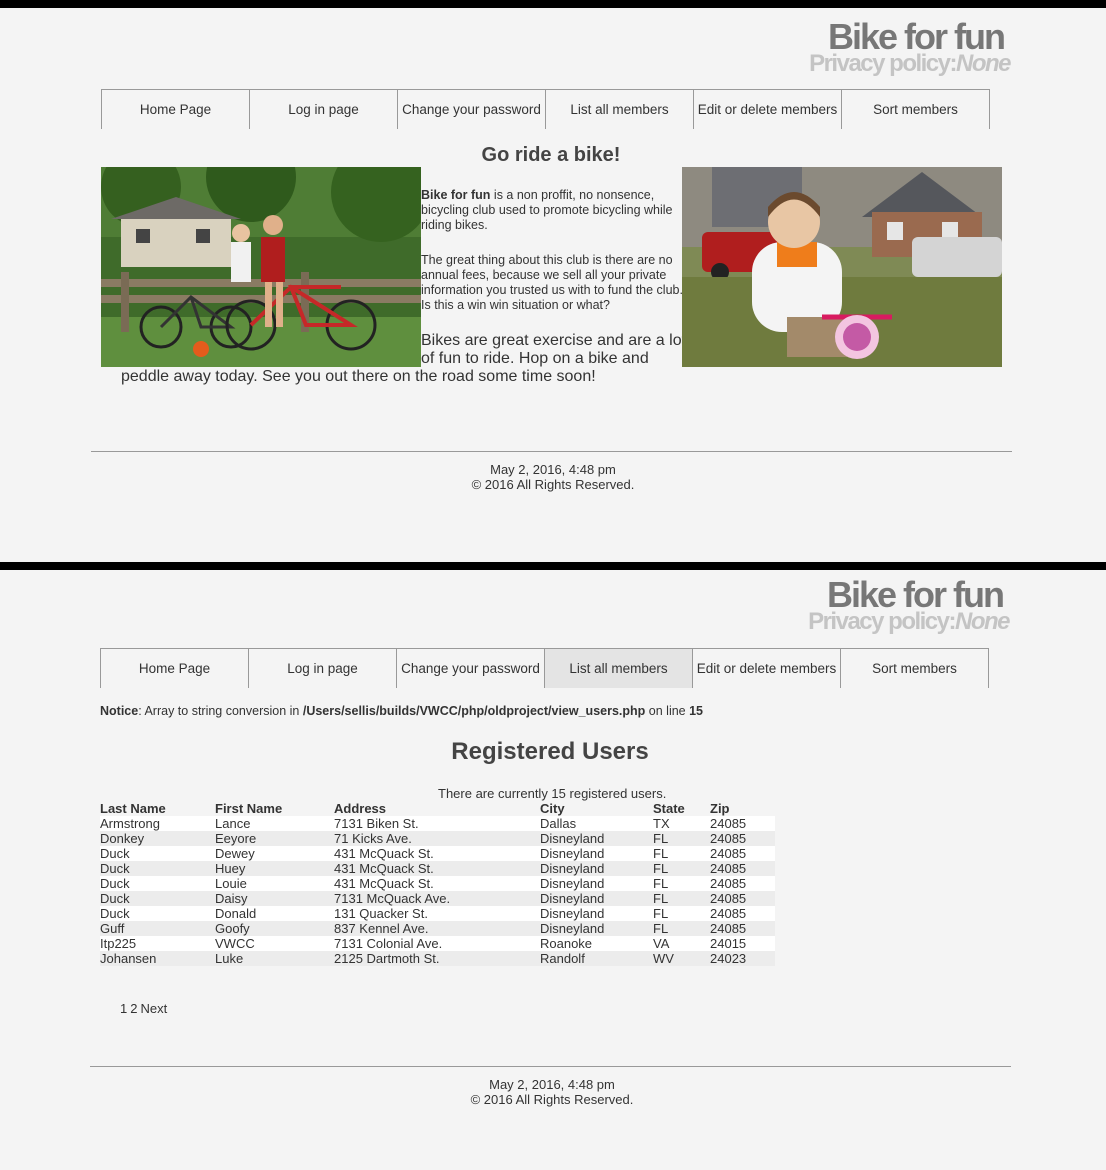 The width and height of the screenshot is (1106, 1170). Describe the element at coordinates (742, 958) in the screenshot. I see `cell-zip: 24023` at that location.